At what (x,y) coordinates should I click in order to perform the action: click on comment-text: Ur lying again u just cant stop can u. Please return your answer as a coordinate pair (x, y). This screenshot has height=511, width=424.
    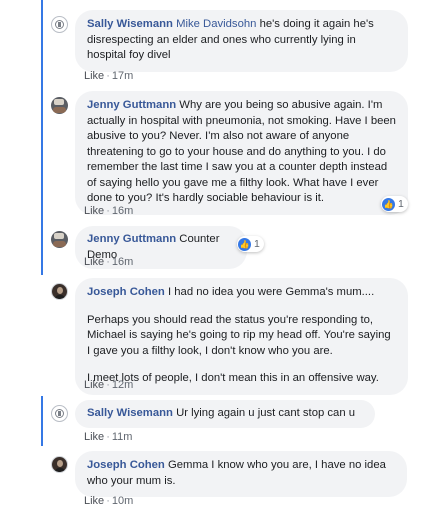
    Looking at the image, I should click on (266, 413).